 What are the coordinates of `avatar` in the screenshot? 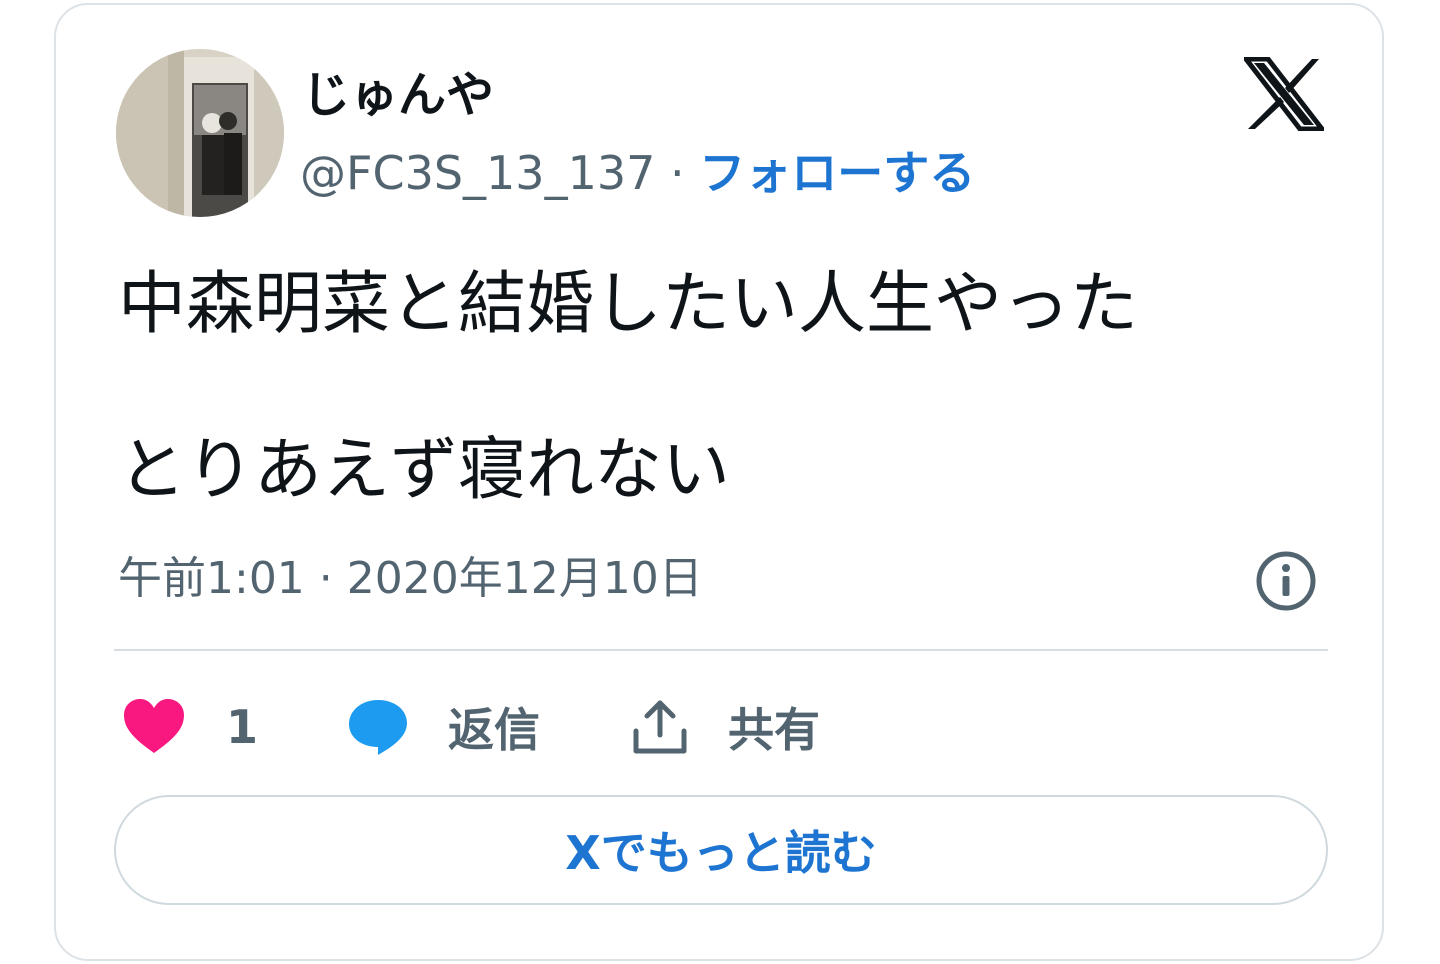 It's located at (200, 133).